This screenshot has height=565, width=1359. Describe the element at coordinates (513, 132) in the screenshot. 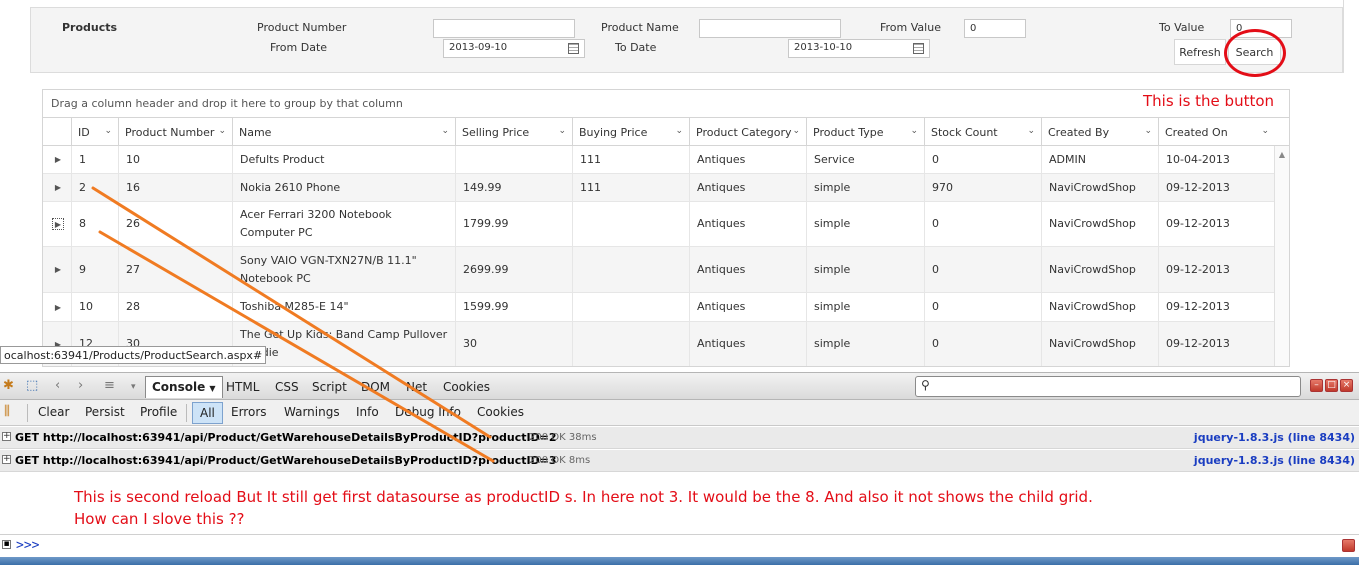

I see `column-header-selling-price: Selling Price ⌄` at that location.